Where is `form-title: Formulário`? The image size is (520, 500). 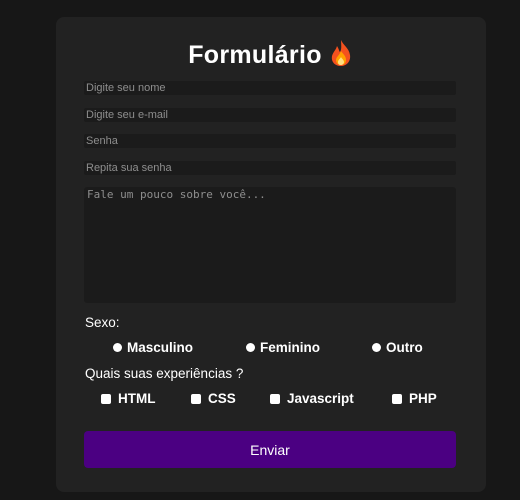
form-title: Formulário is located at coordinates (271, 56).